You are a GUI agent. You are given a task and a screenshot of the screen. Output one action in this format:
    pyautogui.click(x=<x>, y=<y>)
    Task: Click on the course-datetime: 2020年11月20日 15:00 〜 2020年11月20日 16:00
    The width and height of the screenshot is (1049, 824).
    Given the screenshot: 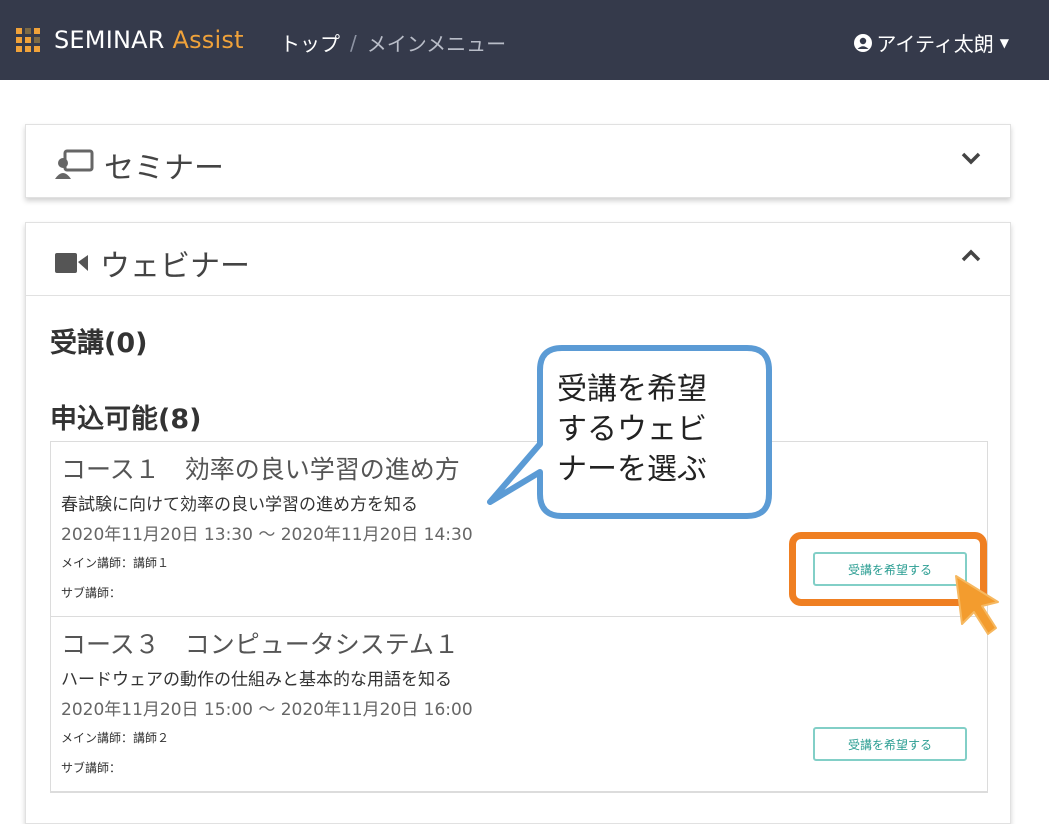 What is the action you would take?
    pyautogui.click(x=267, y=710)
    